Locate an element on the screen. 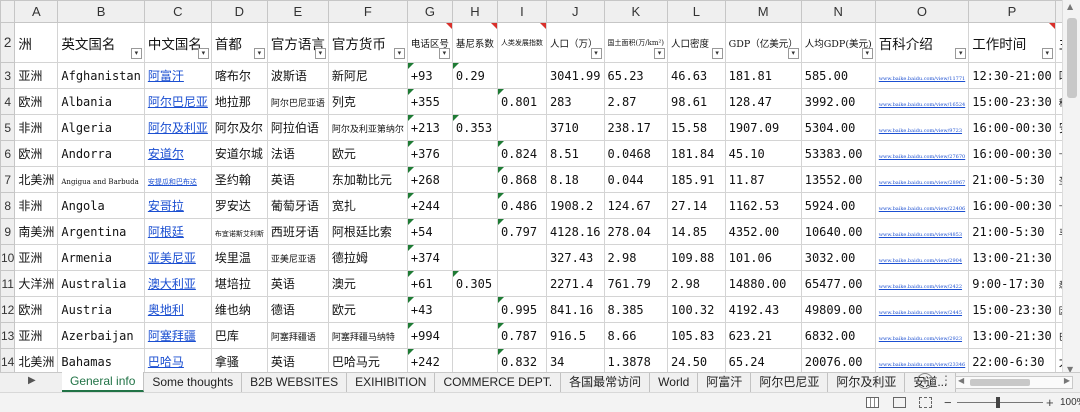 The width and height of the screenshot is (1080, 412). cell-density: 2.98 is located at coordinates (696, 283).